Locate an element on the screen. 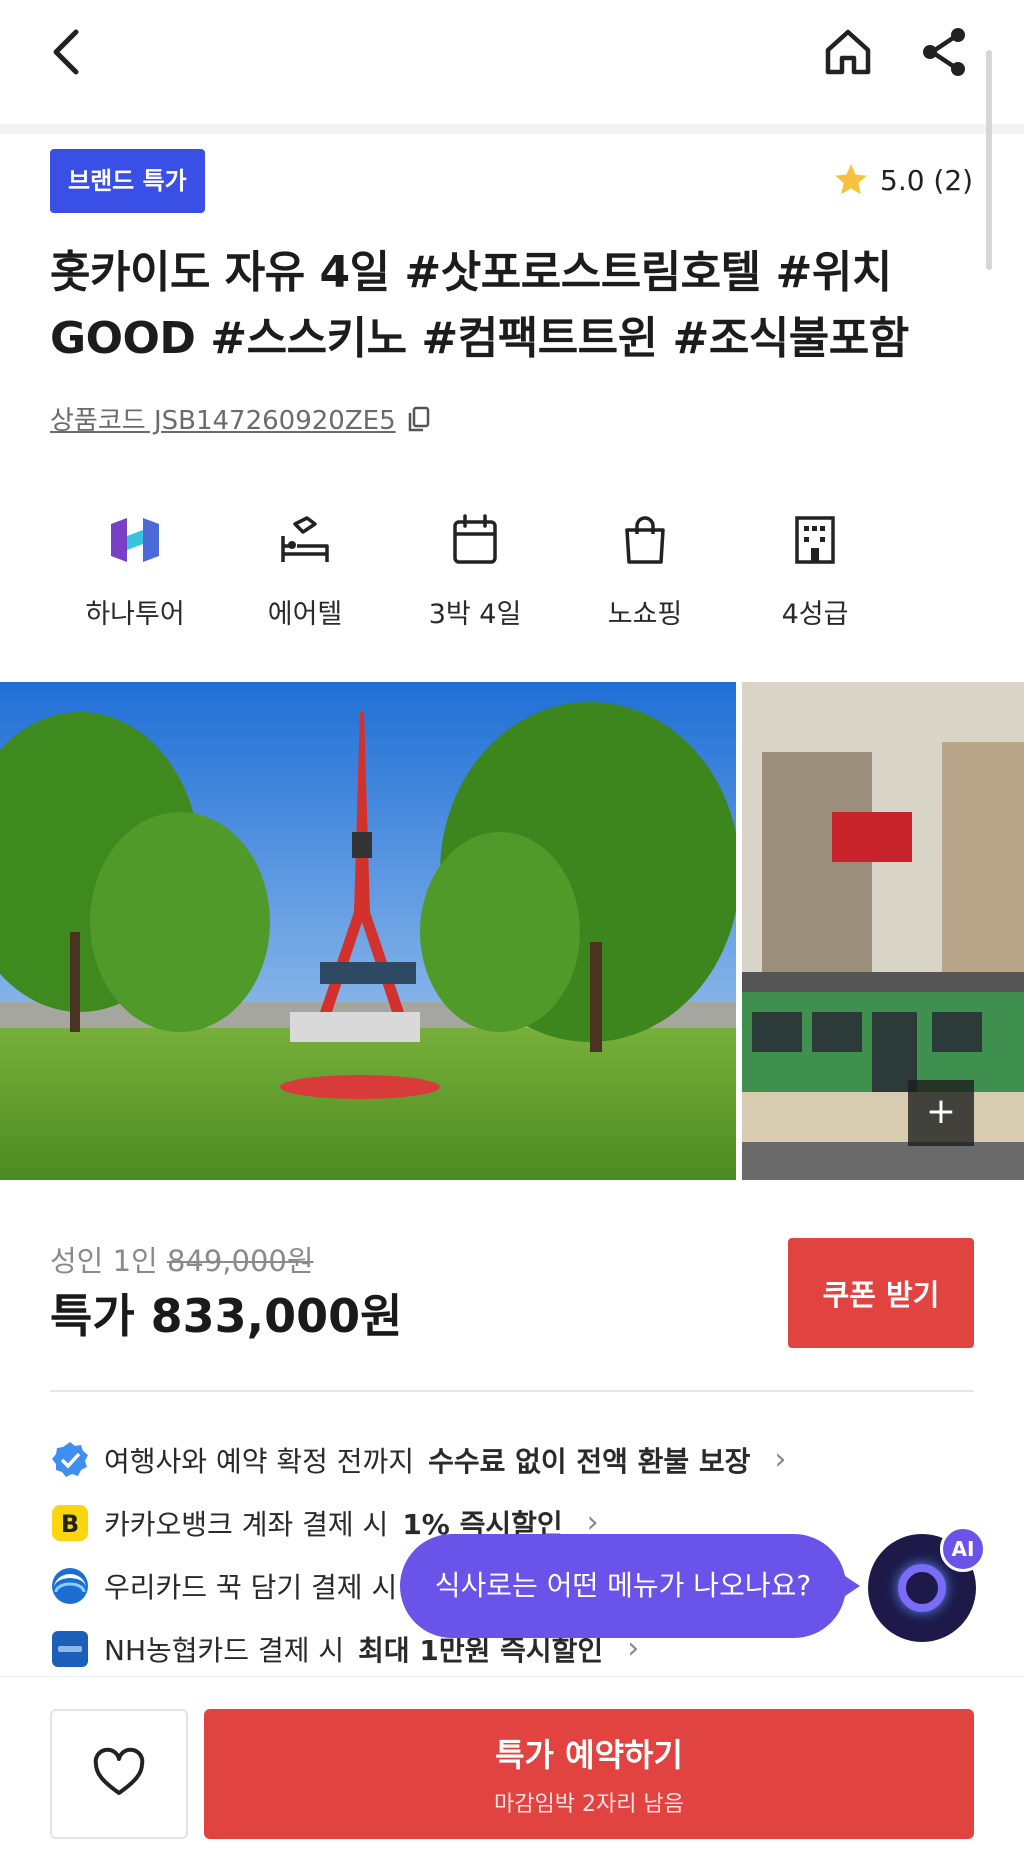  side-photo is located at coordinates (883, 931).